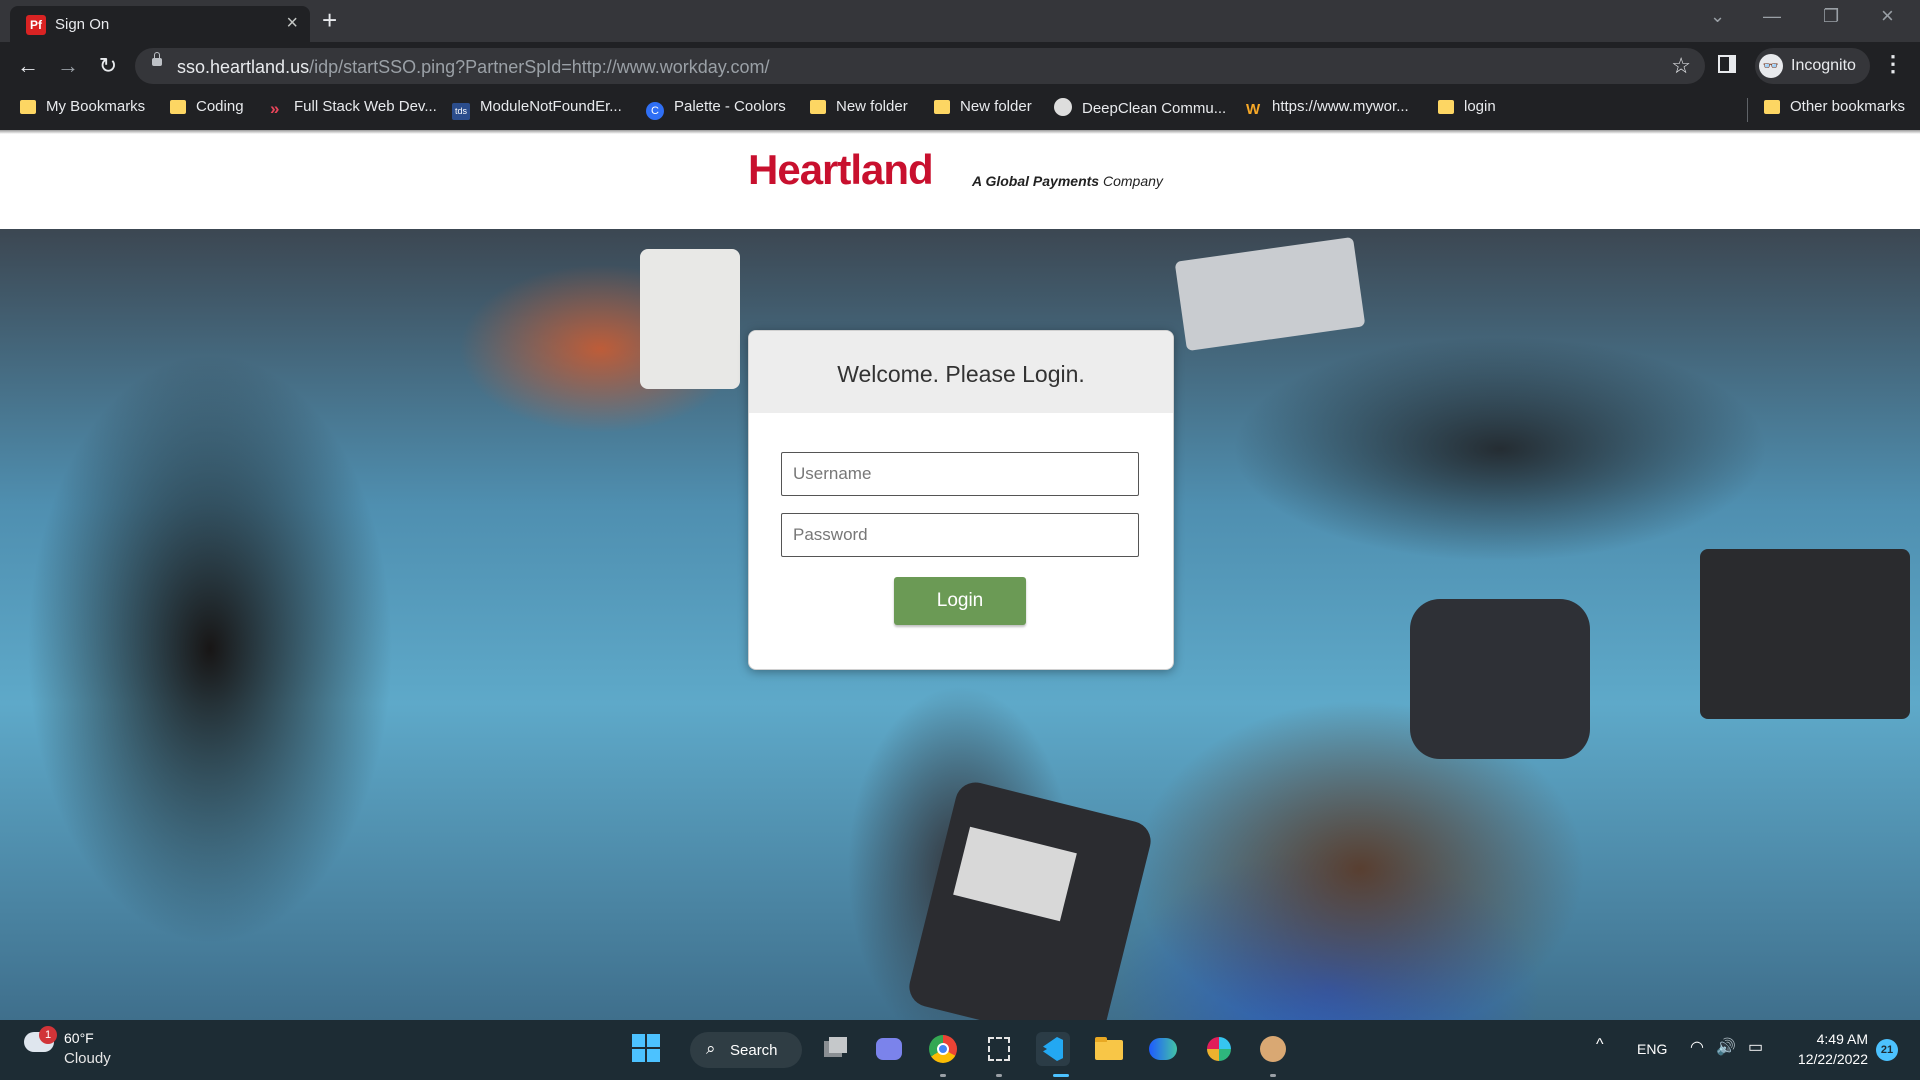 This screenshot has width=1920, height=1080. I want to click on login-card: Welcome. Please Login. Login, so click(961, 500).